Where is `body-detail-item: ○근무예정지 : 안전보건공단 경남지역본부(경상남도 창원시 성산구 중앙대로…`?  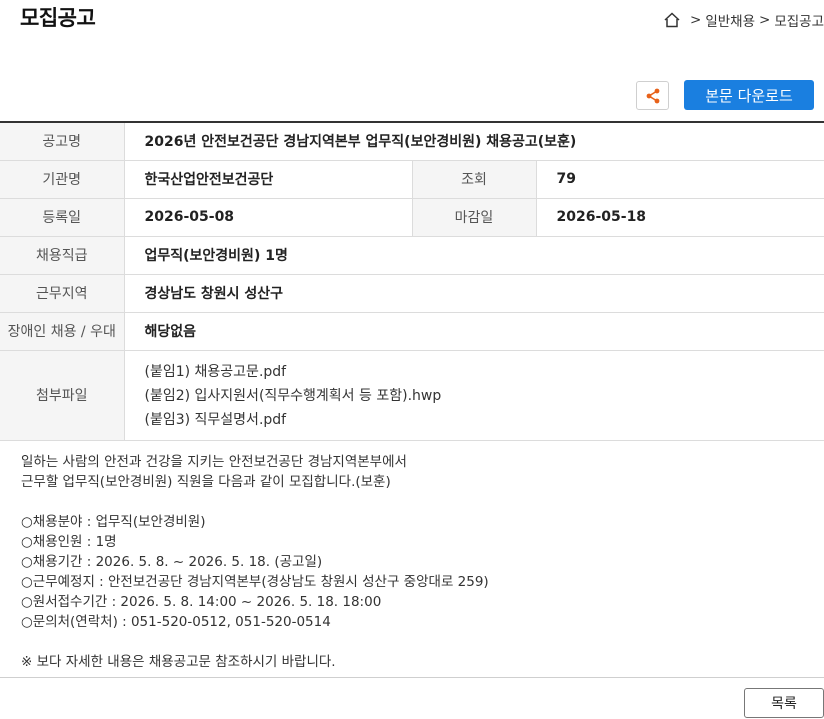 body-detail-item: ○근무예정지 : 안전보건공단 경남지역본부(경상남도 창원시 성산구 중앙대로… is located at coordinates (255, 582).